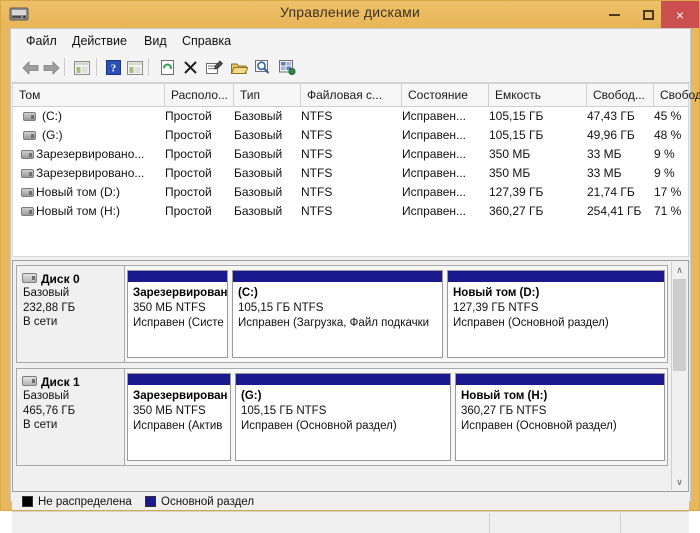 The image size is (700, 533). What do you see at coordinates (604, 173) in the screenshot?
I see `cell-free: 33 МБ` at bounding box center [604, 173].